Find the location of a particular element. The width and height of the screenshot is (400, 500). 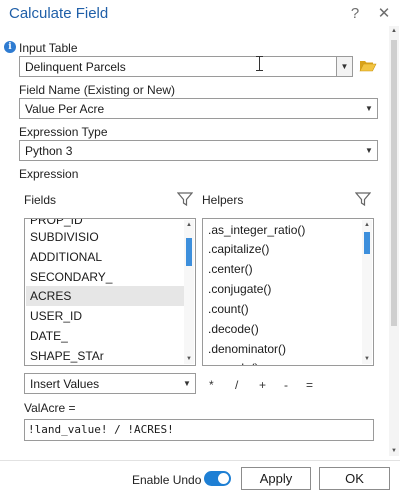

code-label: ValAcre = is located at coordinates (50, 408).